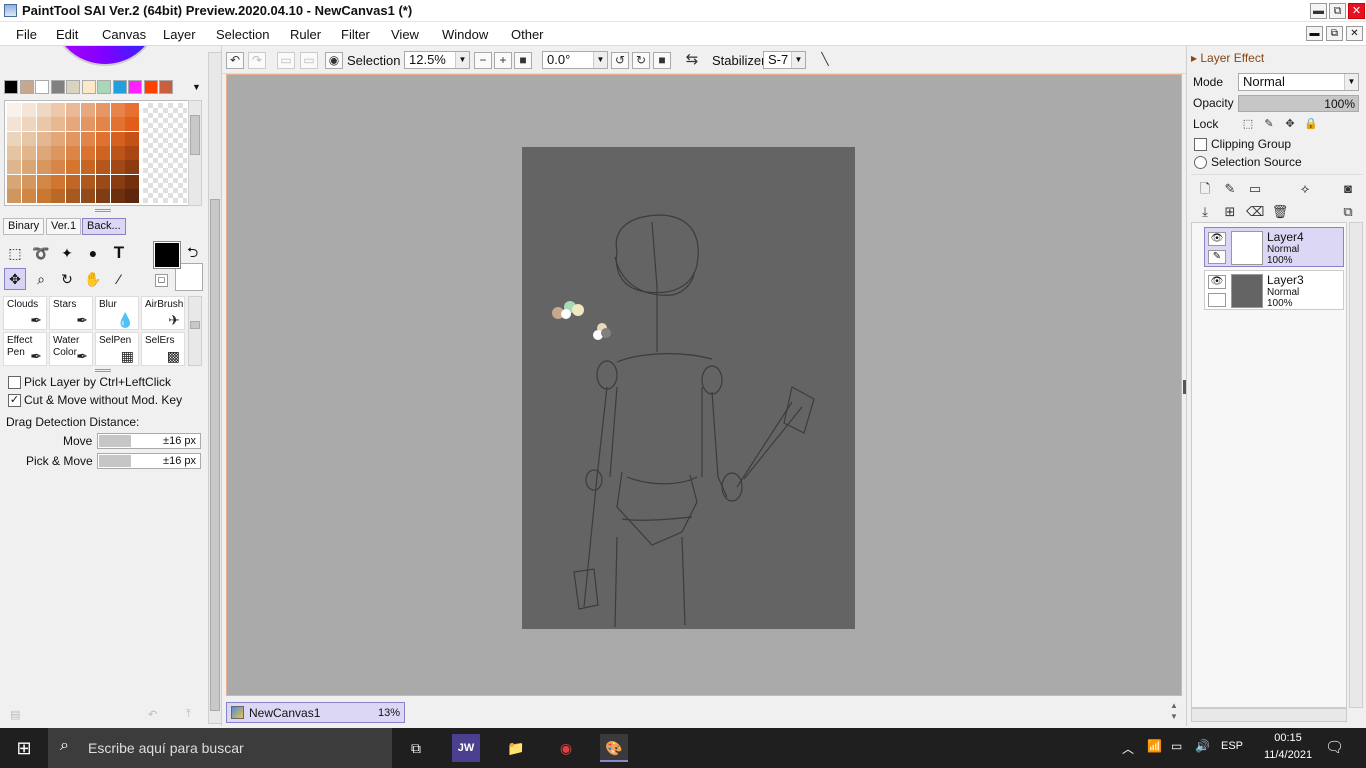 This screenshot has height=768, width=1366. I want to click on brush-effect-pen: Effect Pen ✒, so click(25, 349).